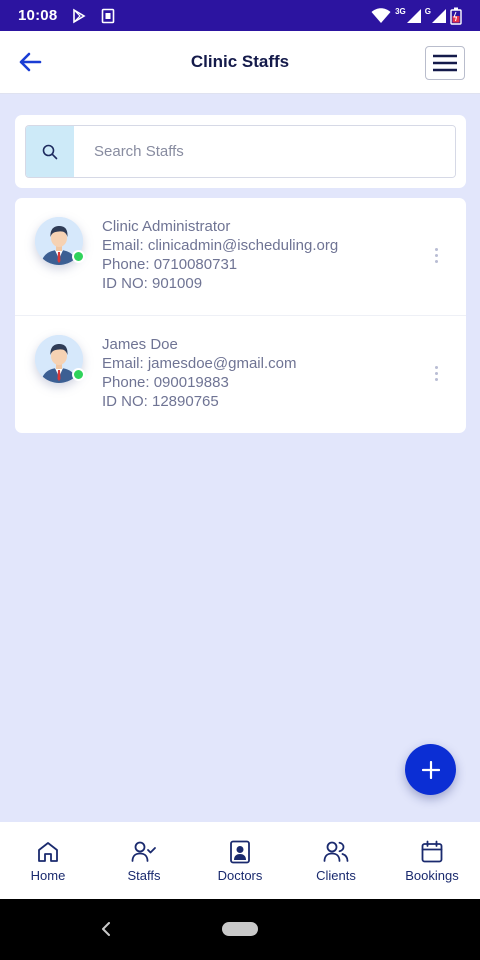 The height and width of the screenshot is (960, 480). I want to click on status-time: 10:08, so click(38, 15).